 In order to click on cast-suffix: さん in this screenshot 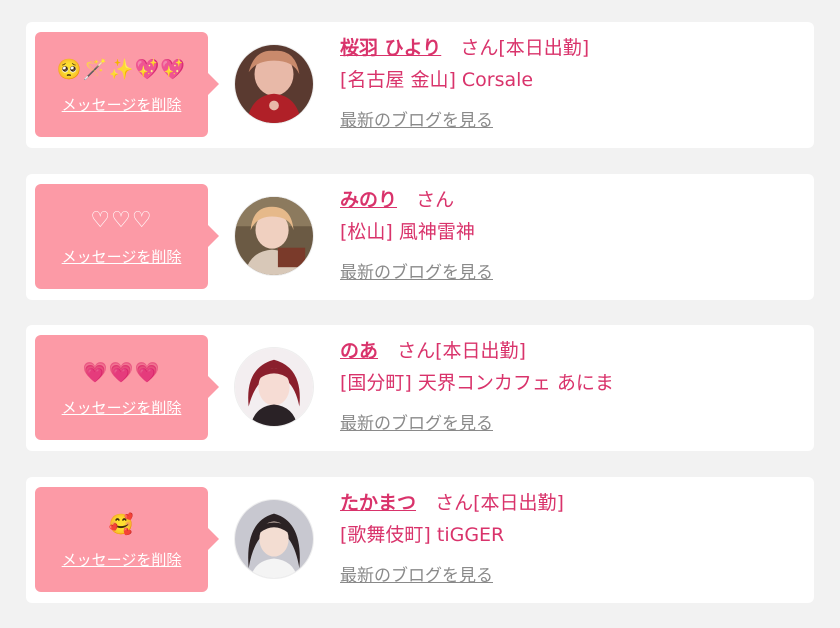, I will do `click(435, 200)`.